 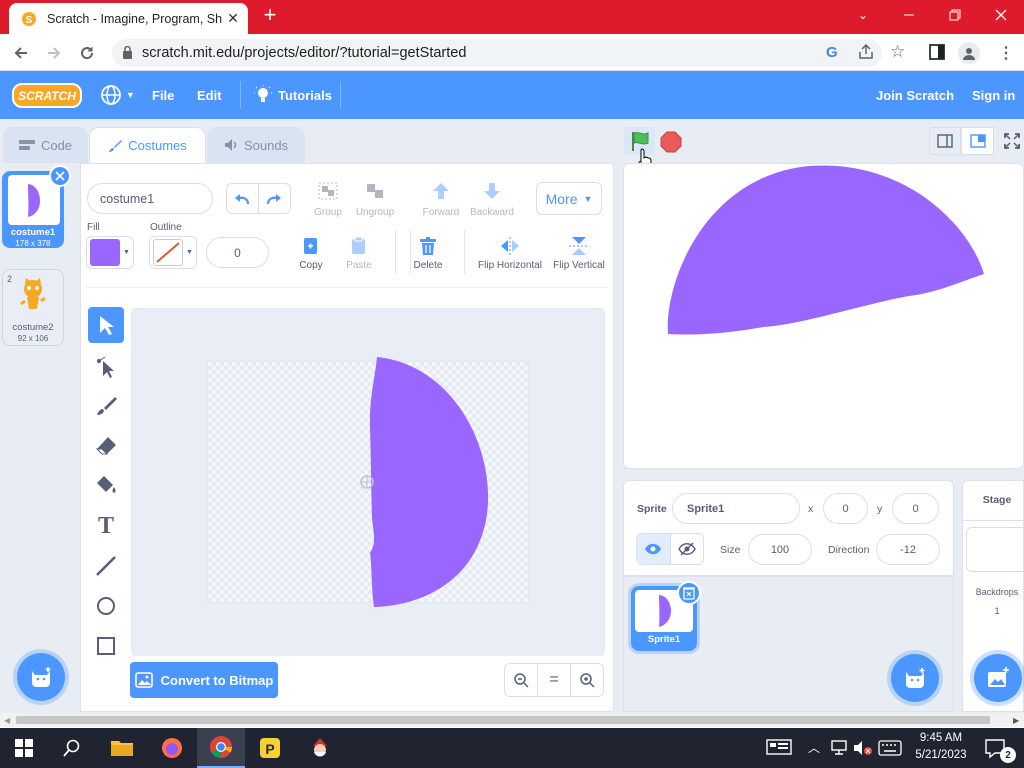 What do you see at coordinates (33, 307) in the screenshot?
I see `costume-tile-2: 2 costume2 92 x 106` at bounding box center [33, 307].